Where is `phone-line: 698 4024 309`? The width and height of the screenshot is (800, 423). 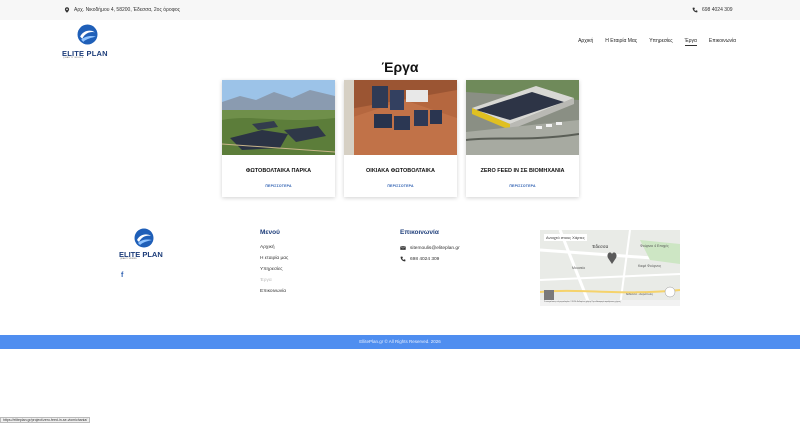
phone-line: 698 4024 309 is located at coordinates (712, 10).